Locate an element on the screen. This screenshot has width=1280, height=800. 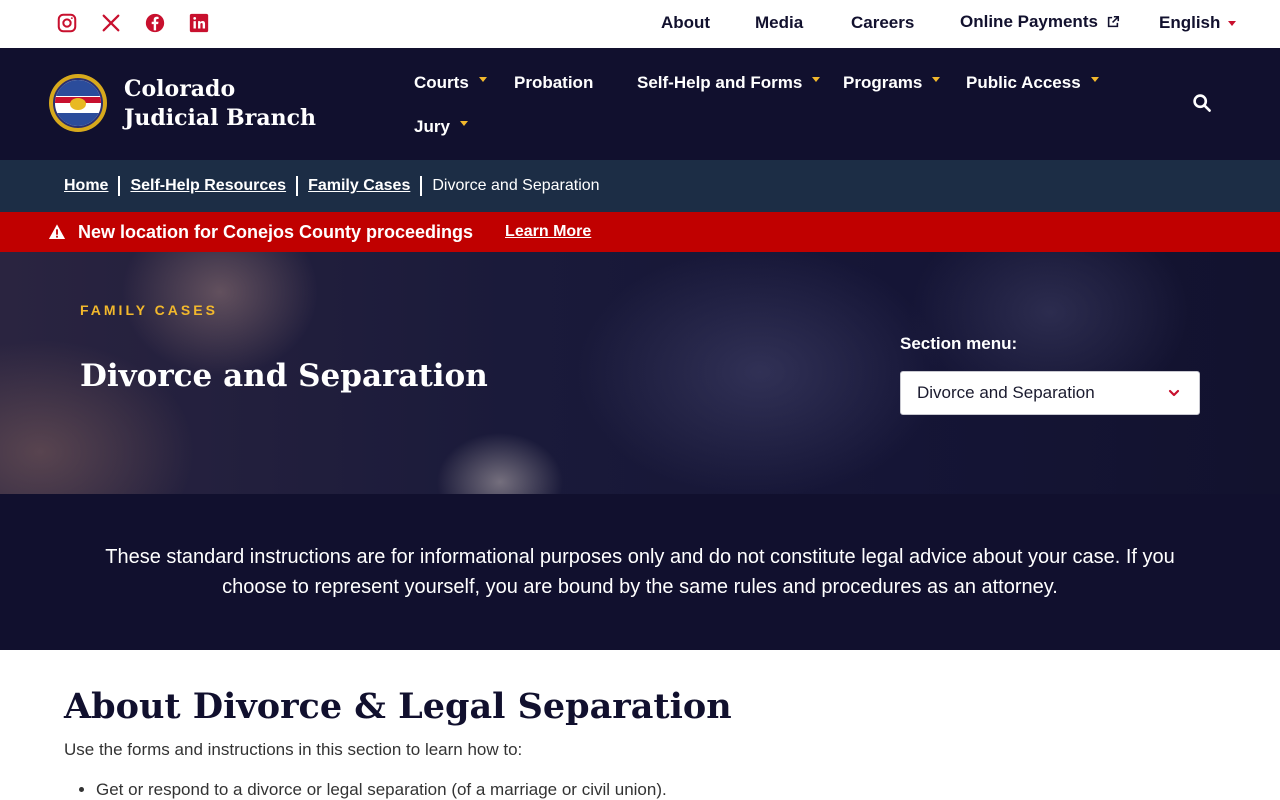
nav-programs-label: Programs is located at coordinates (883, 82).